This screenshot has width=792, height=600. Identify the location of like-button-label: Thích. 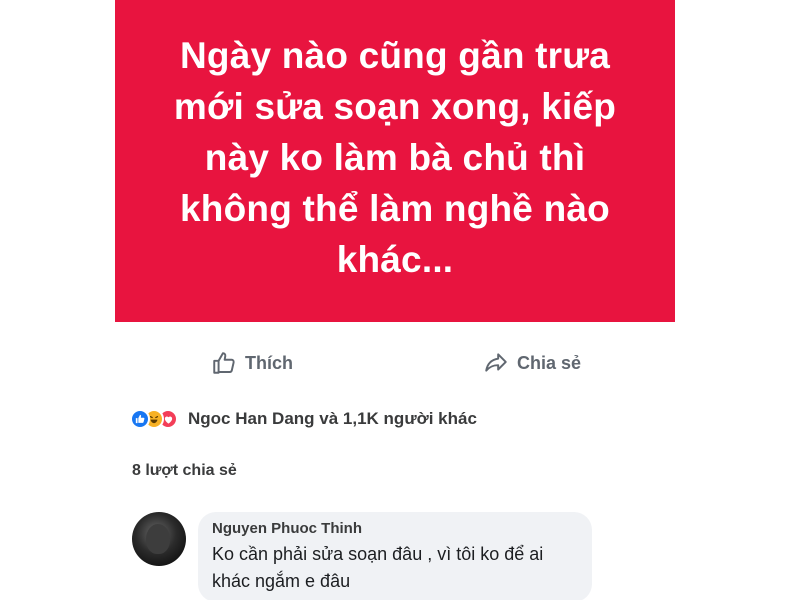
(269, 362).